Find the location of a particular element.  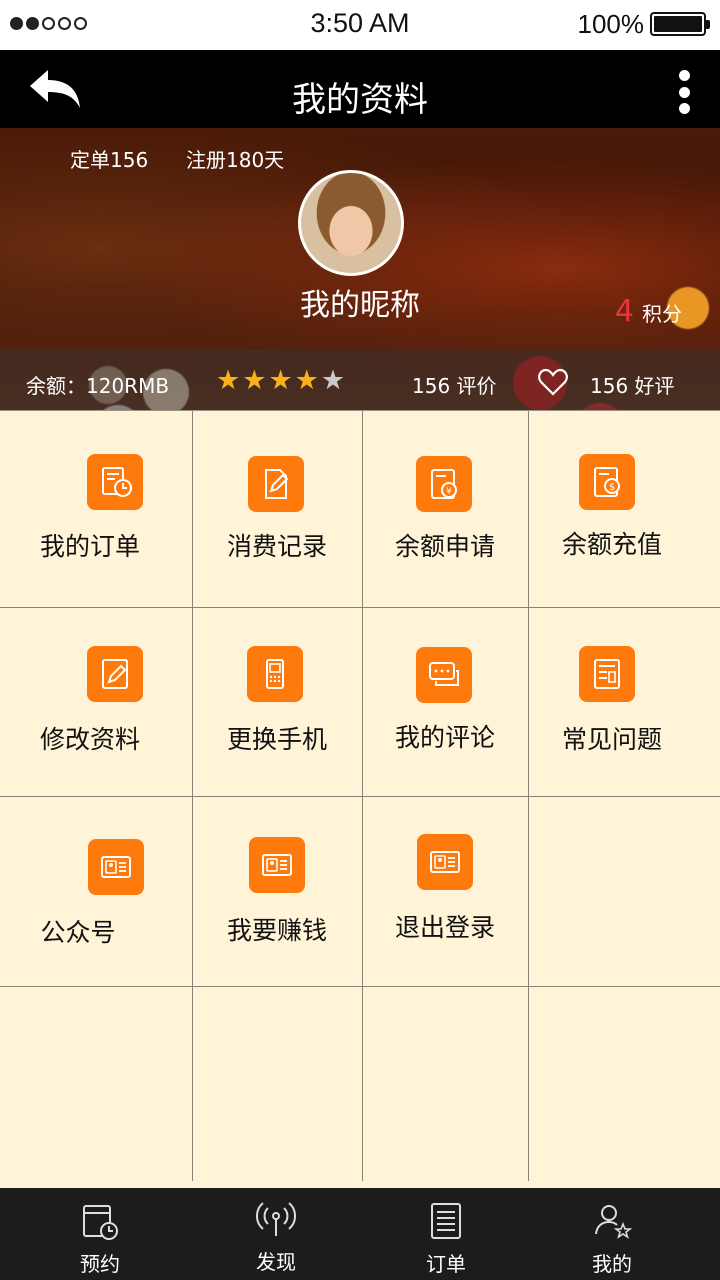

menu-item-official-account: 公众号 is located at coordinates (96, 891).